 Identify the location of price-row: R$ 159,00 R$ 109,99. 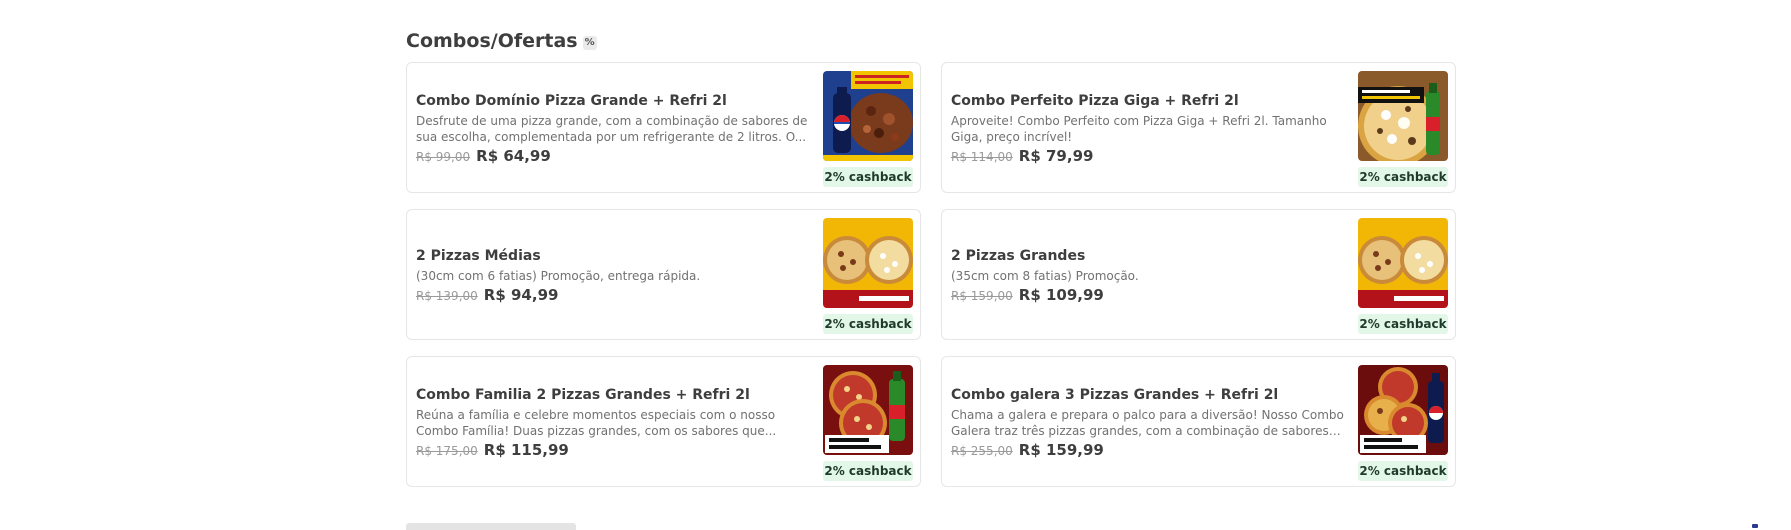
(1151, 295).